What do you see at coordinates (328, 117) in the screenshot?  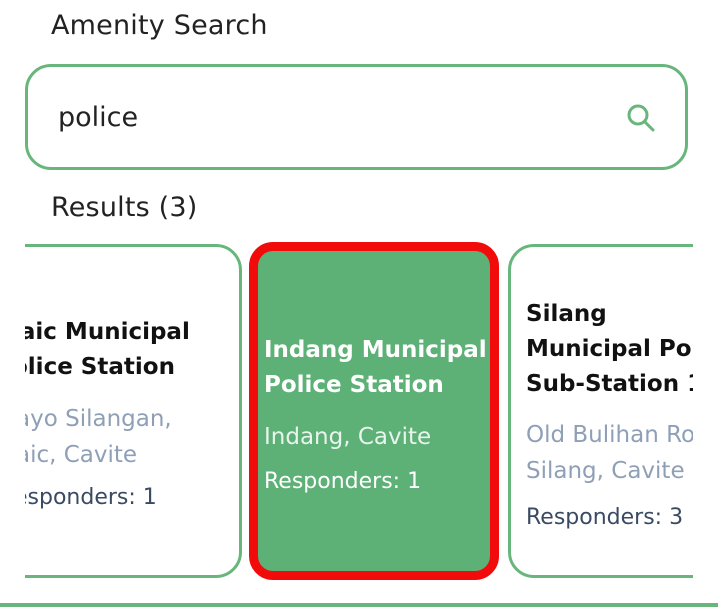 I see `search-input` at bounding box center [328, 117].